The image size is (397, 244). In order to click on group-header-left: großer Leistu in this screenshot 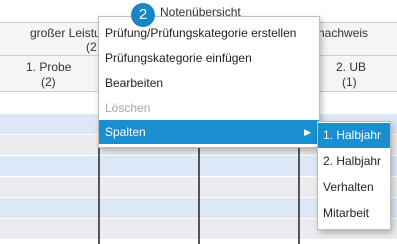, I will do `click(65, 33)`.